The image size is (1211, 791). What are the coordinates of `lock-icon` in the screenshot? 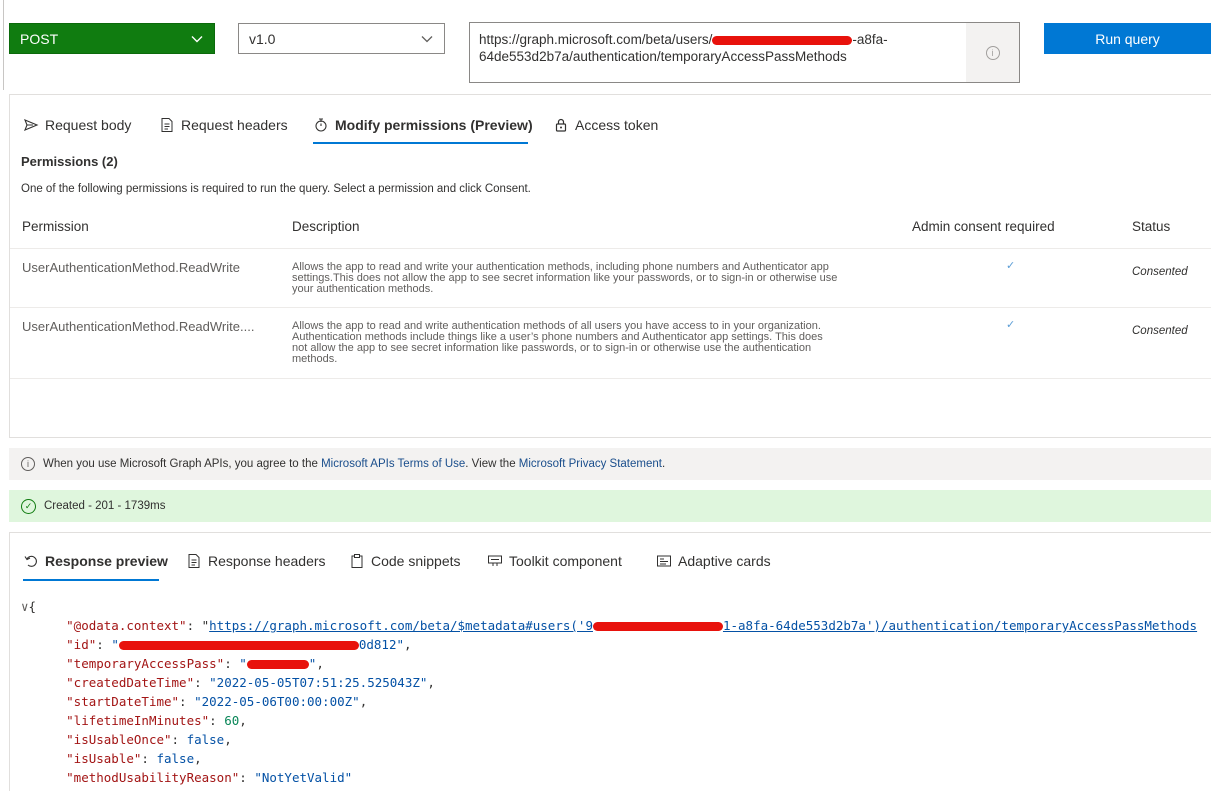 It's located at (561, 125).